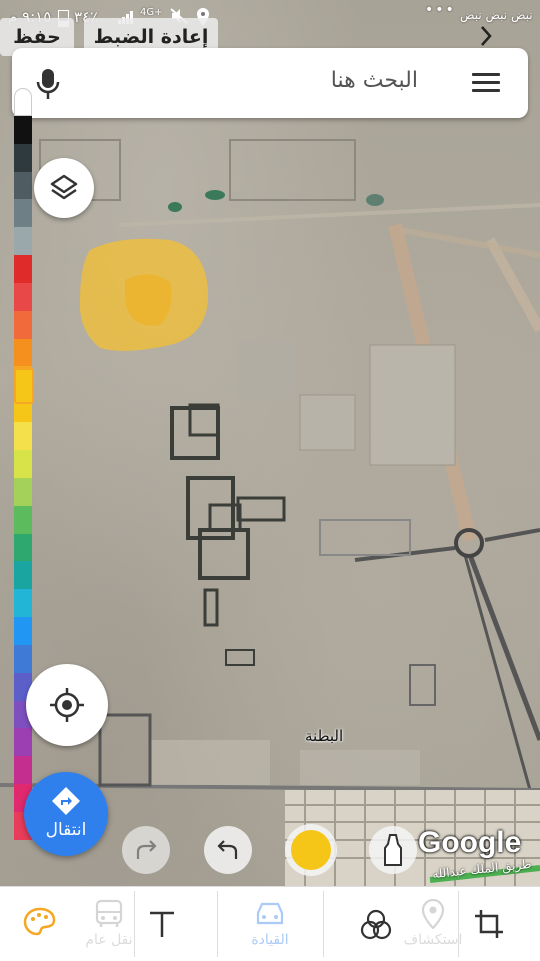  Describe the element at coordinates (270, 18) in the screenshot. I see `status-bar: ٩:١٥ م ٣٤٪ 4G+ ••• نبض نبض نبض` at that location.